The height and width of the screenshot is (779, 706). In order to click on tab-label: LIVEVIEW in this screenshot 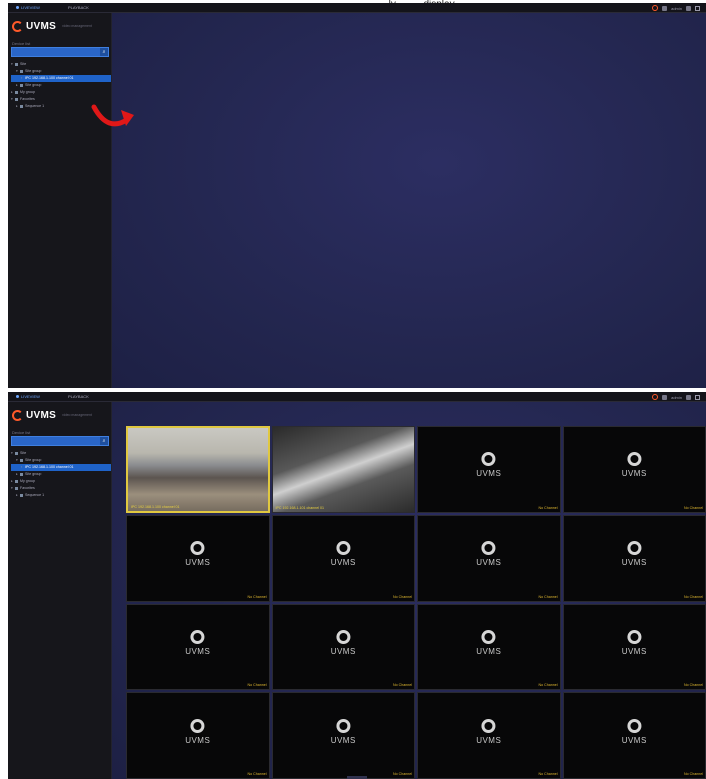, I will do `click(30, 7)`.